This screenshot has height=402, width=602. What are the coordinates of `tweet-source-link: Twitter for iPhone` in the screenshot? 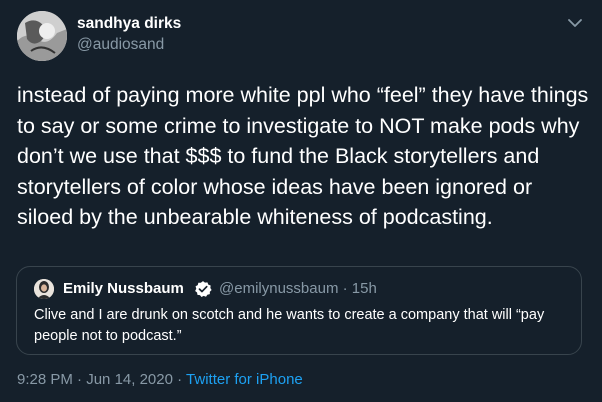 It's located at (244, 379).